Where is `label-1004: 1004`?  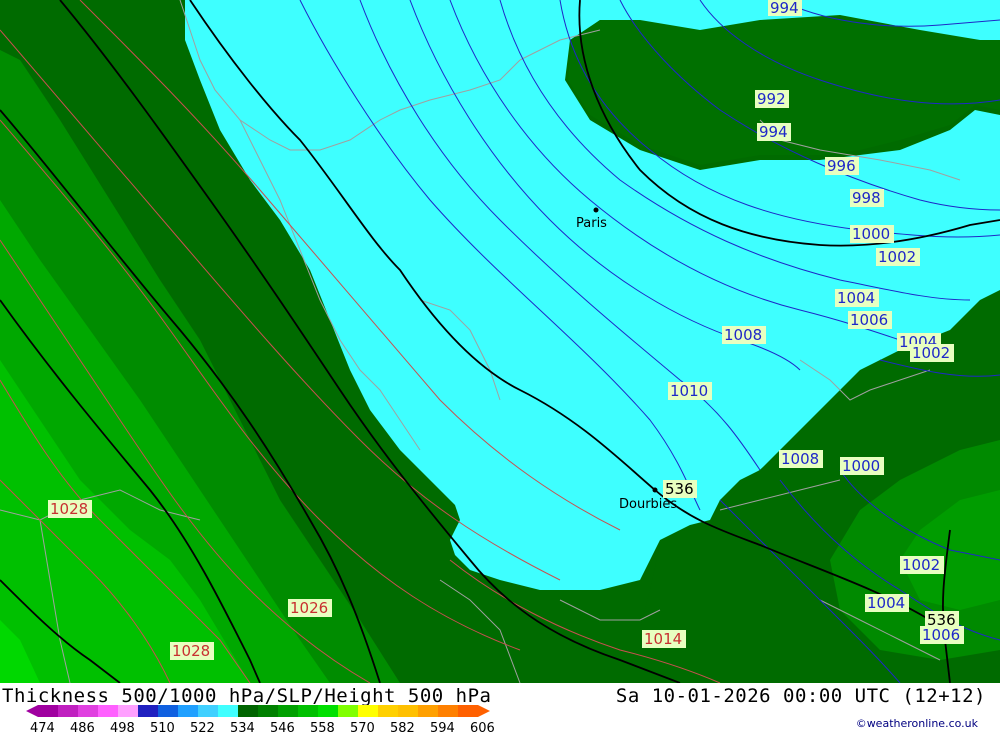 label-1004: 1004 is located at coordinates (857, 298).